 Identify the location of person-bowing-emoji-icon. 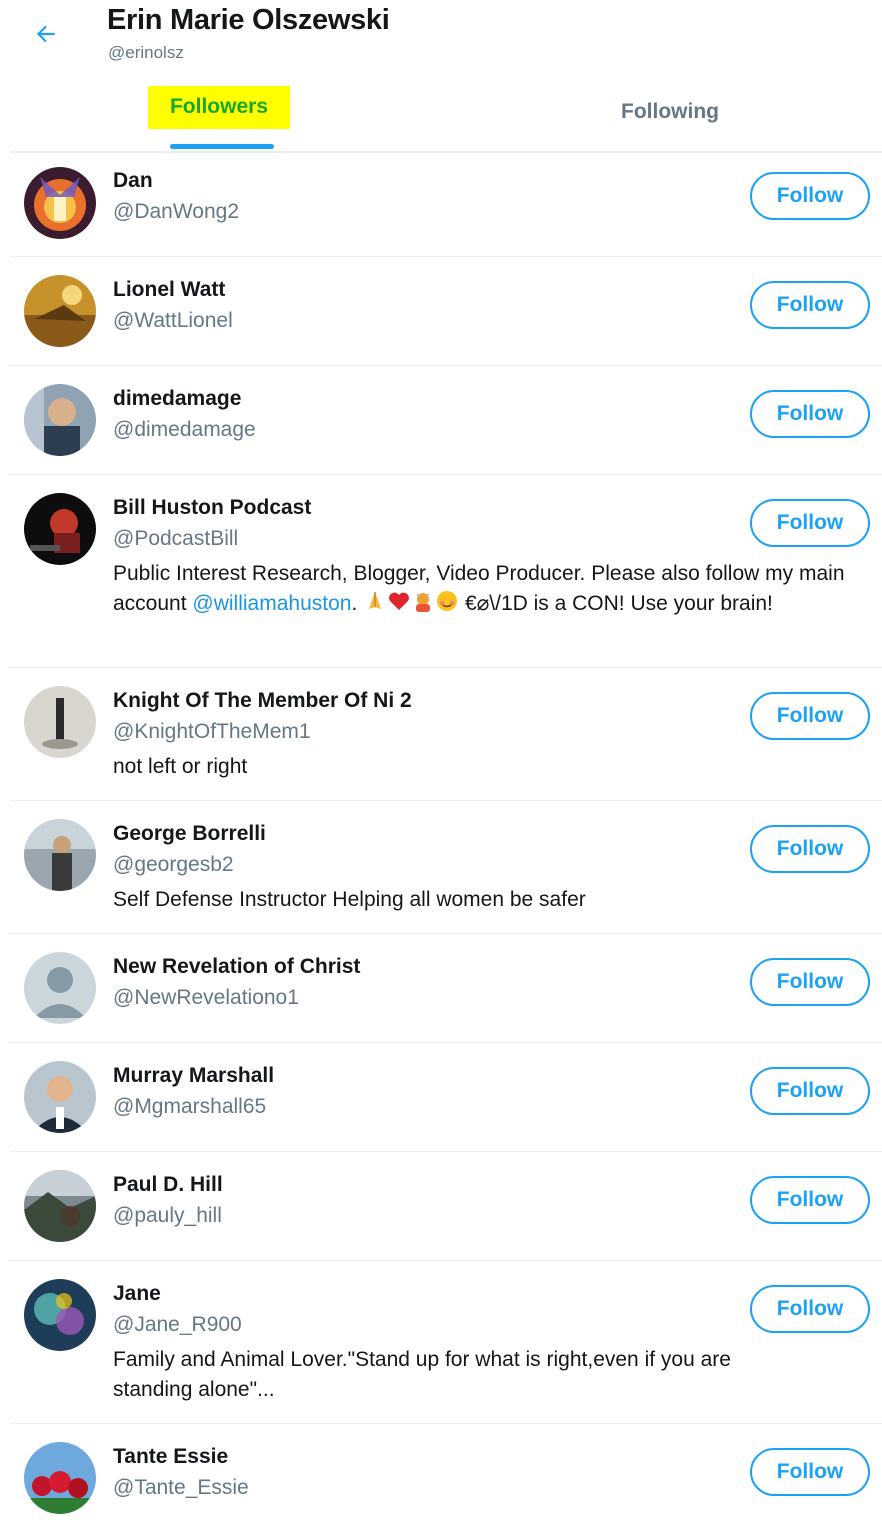
(423, 602).